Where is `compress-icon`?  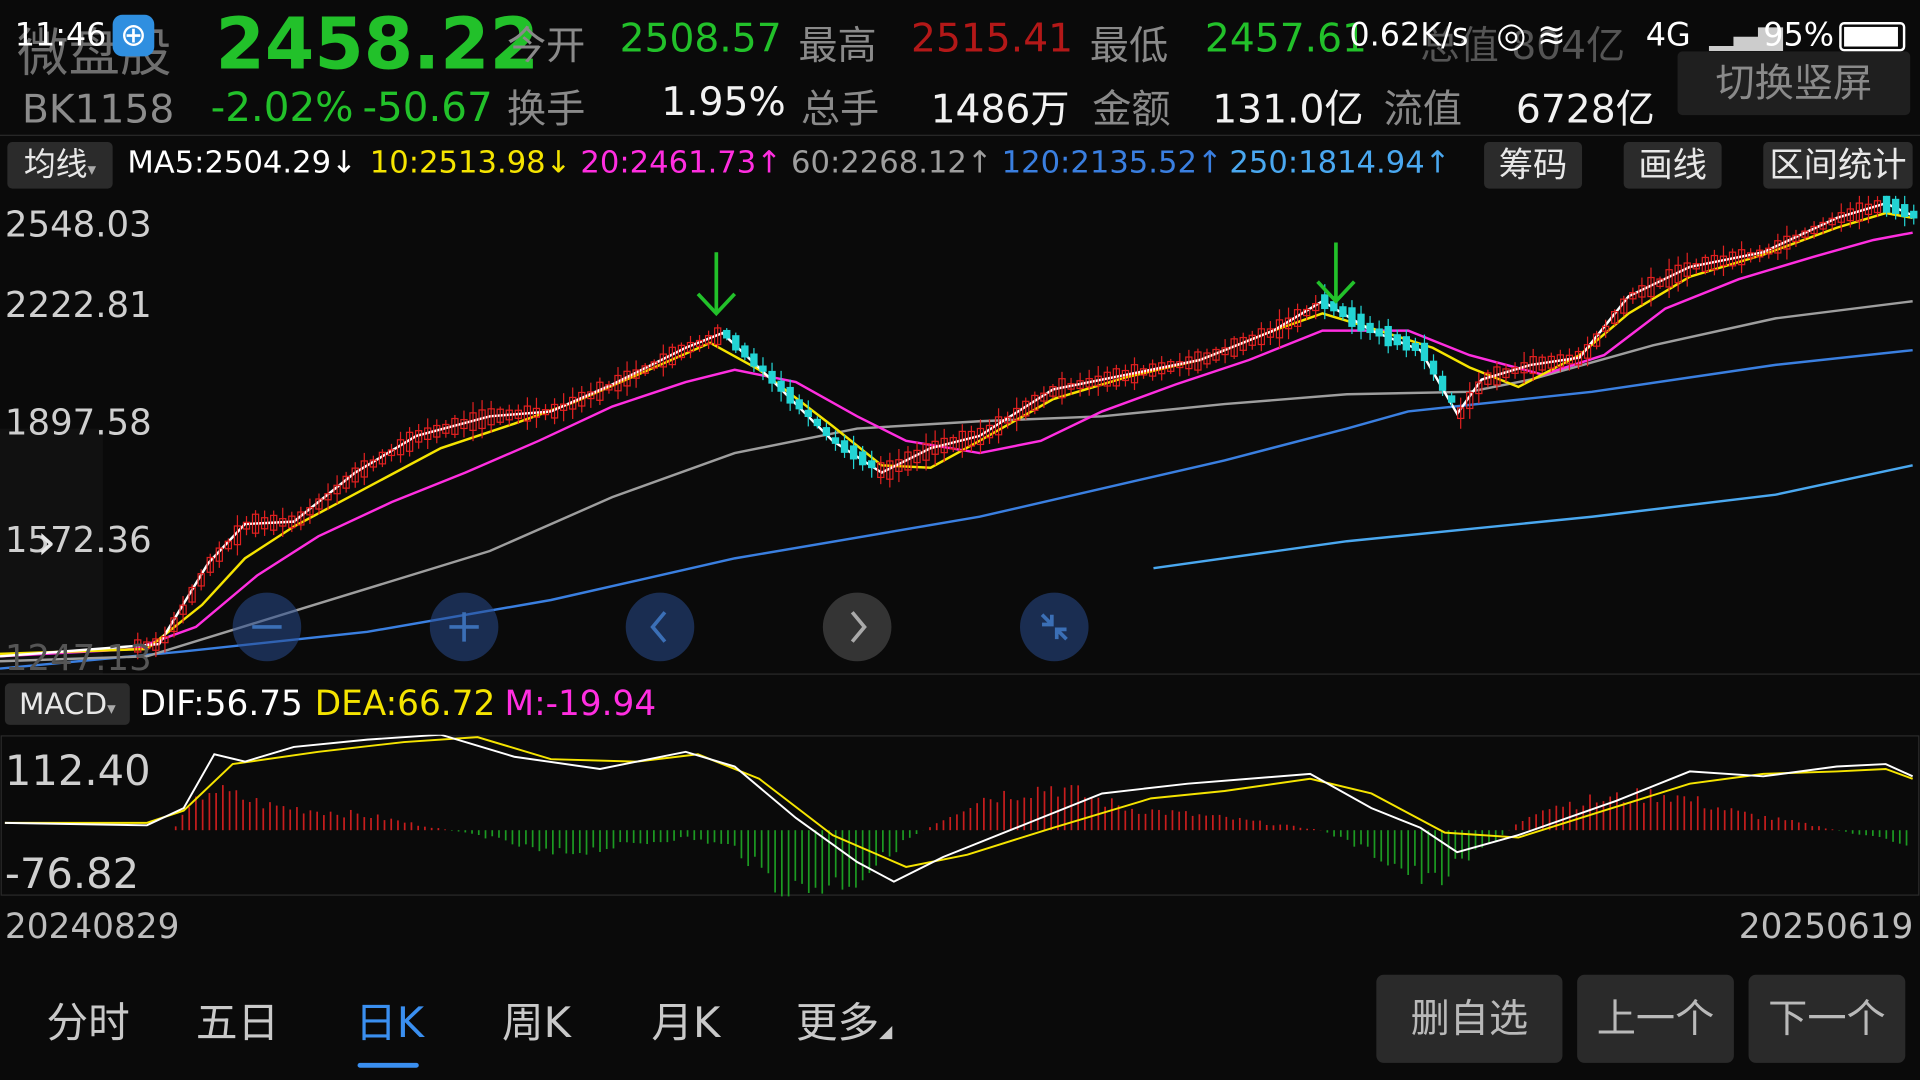 compress-icon is located at coordinates (1054, 627).